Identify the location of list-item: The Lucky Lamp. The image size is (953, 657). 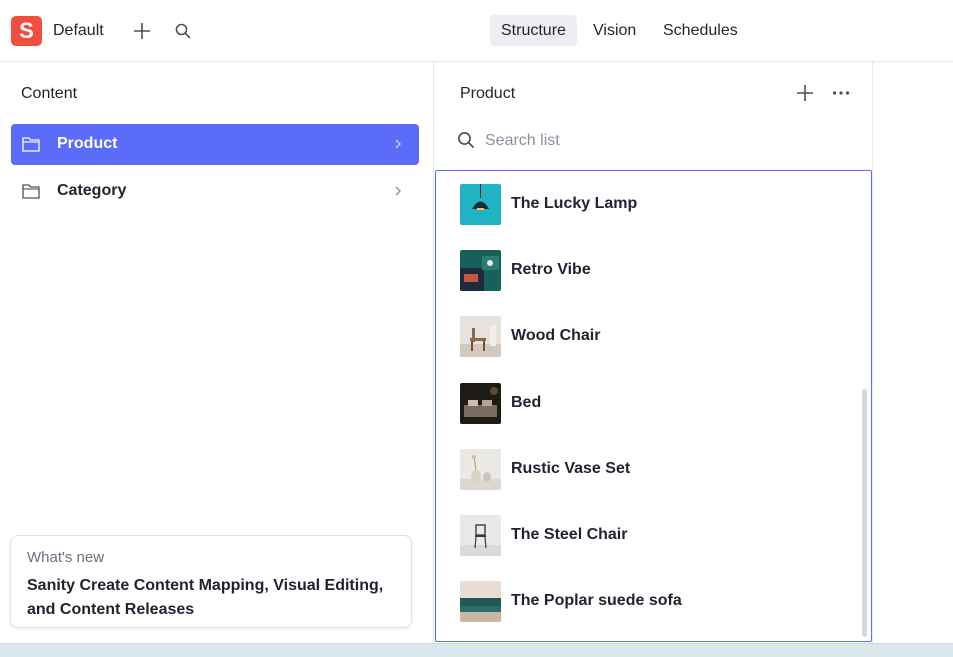
(646, 204).